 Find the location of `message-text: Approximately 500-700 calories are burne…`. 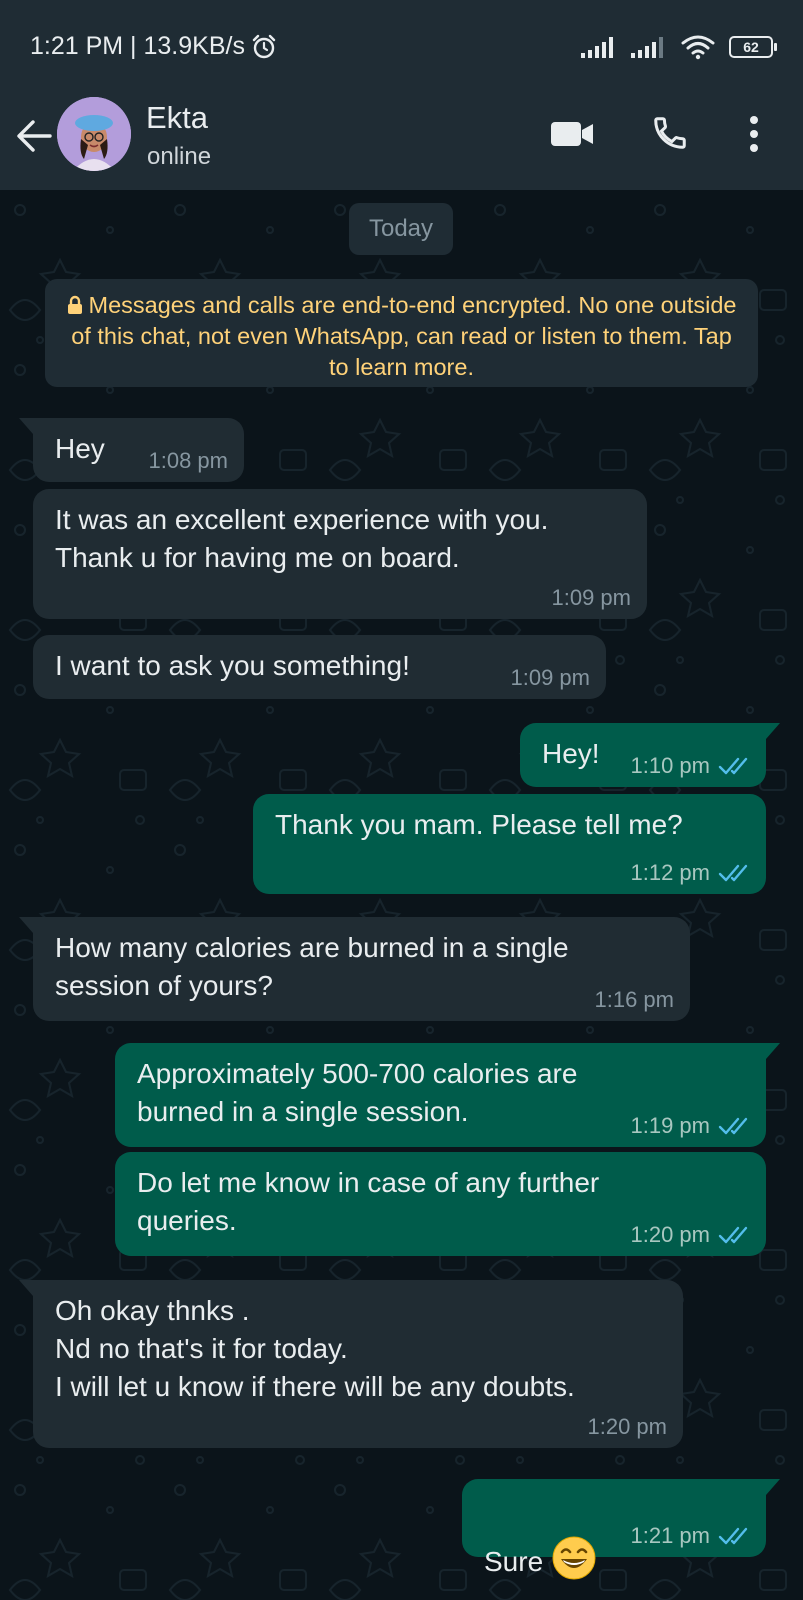

message-text: Approximately 500-700 calories are burne… is located at coordinates (357, 1092).